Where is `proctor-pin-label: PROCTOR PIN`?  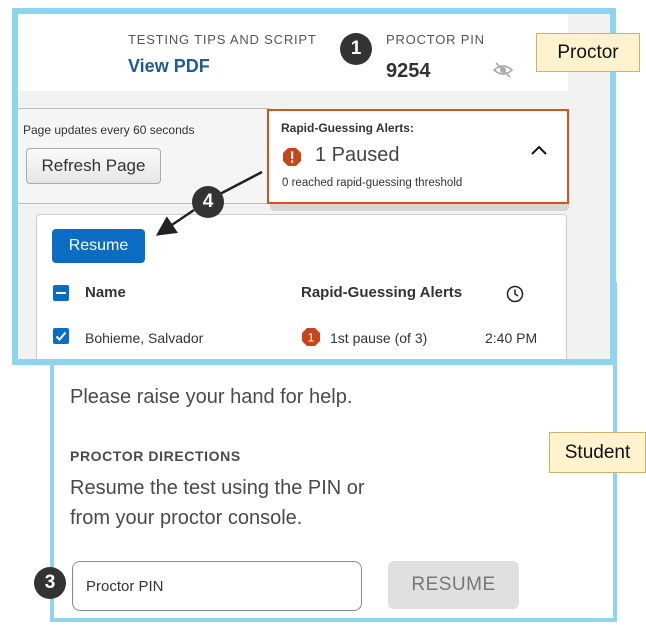 proctor-pin-label: PROCTOR PIN is located at coordinates (435, 39).